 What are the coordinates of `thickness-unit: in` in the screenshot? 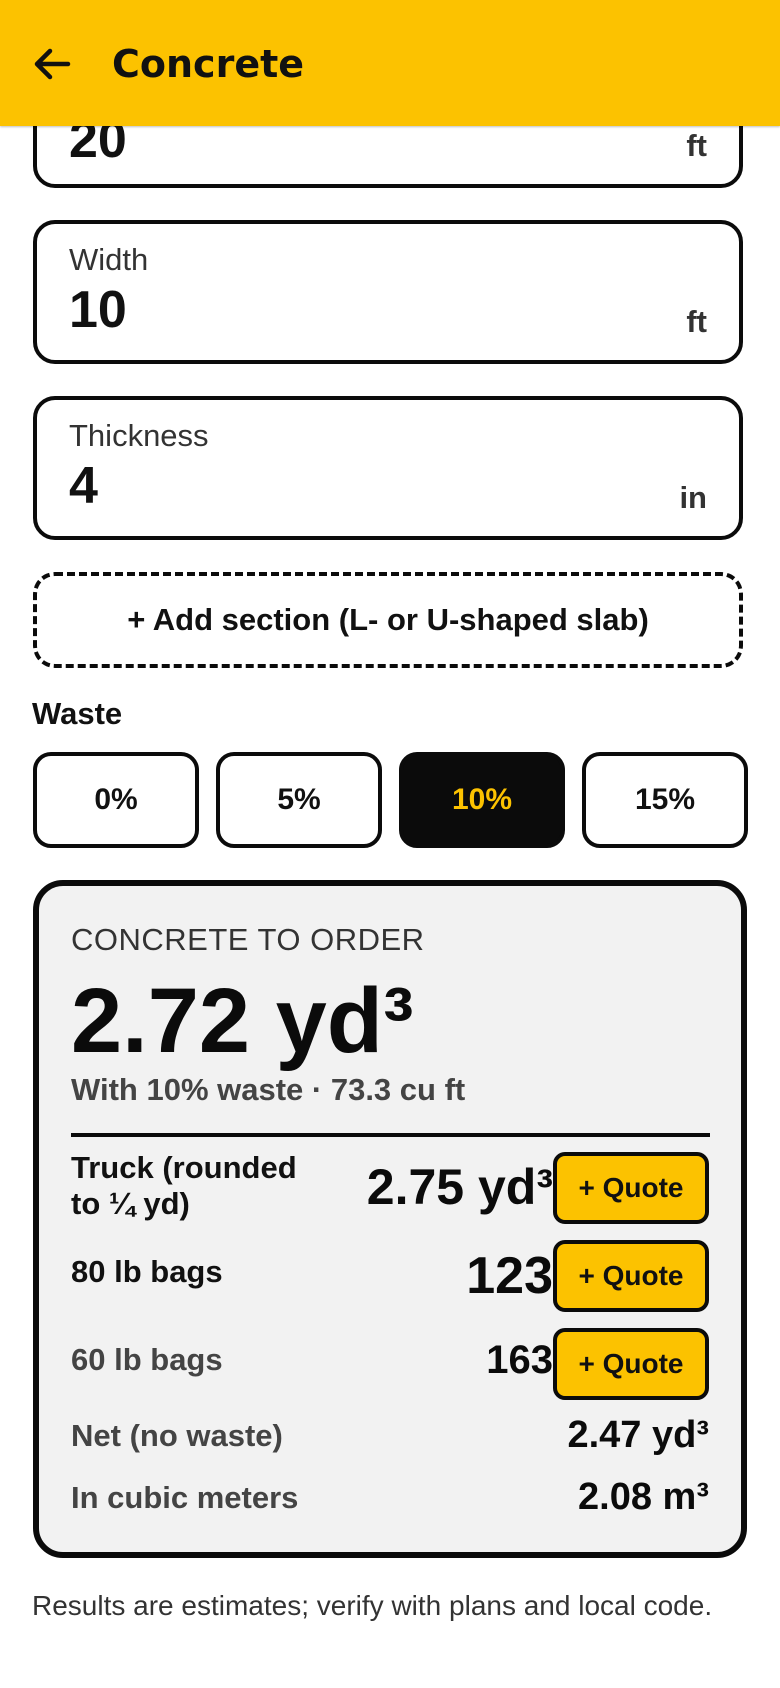 It's located at (693, 497).